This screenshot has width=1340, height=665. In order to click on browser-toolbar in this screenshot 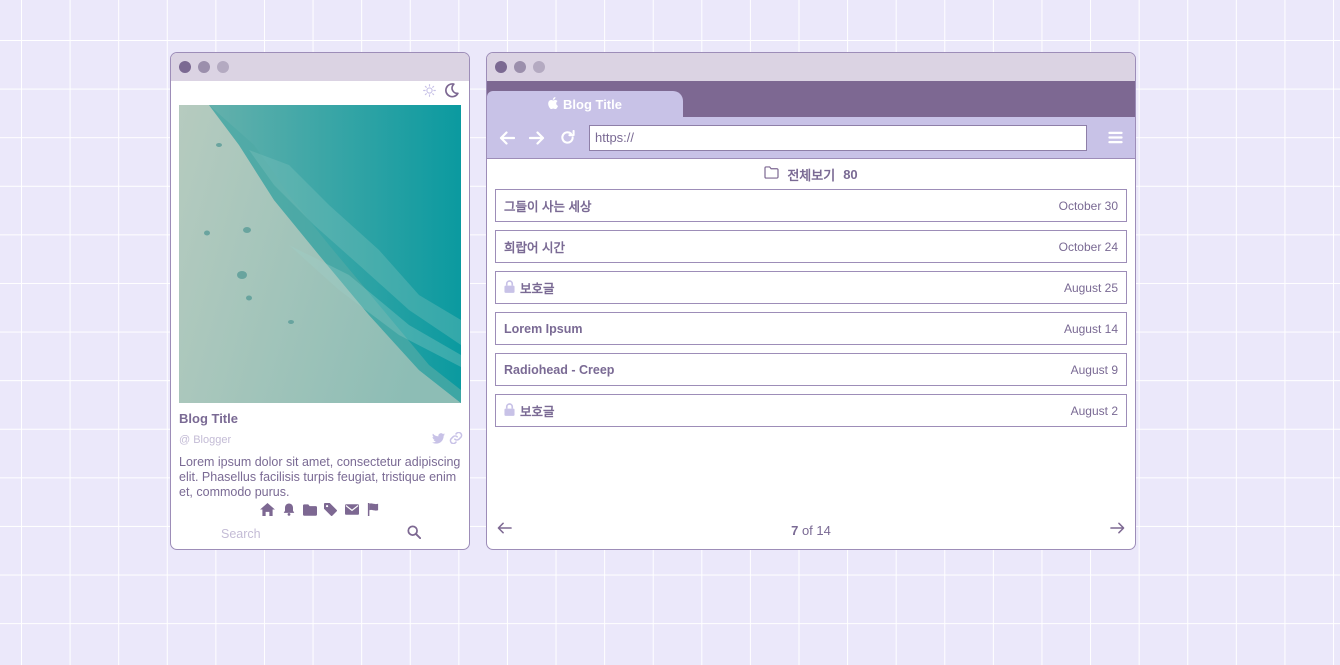, I will do `click(811, 138)`.